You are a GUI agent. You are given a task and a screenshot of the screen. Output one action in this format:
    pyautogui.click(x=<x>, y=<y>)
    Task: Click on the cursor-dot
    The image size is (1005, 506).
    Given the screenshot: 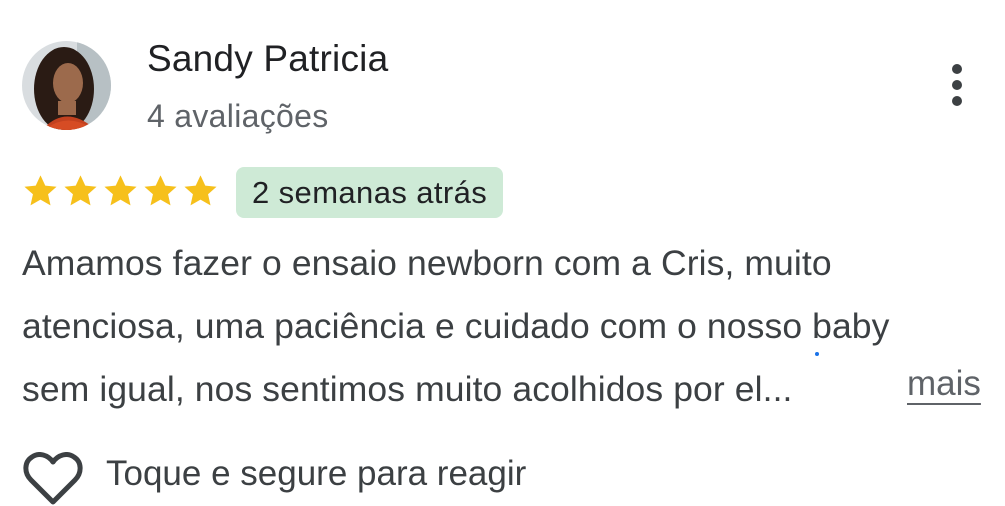 What is the action you would take?
    pyautogui.click(x=817, y=354)
    